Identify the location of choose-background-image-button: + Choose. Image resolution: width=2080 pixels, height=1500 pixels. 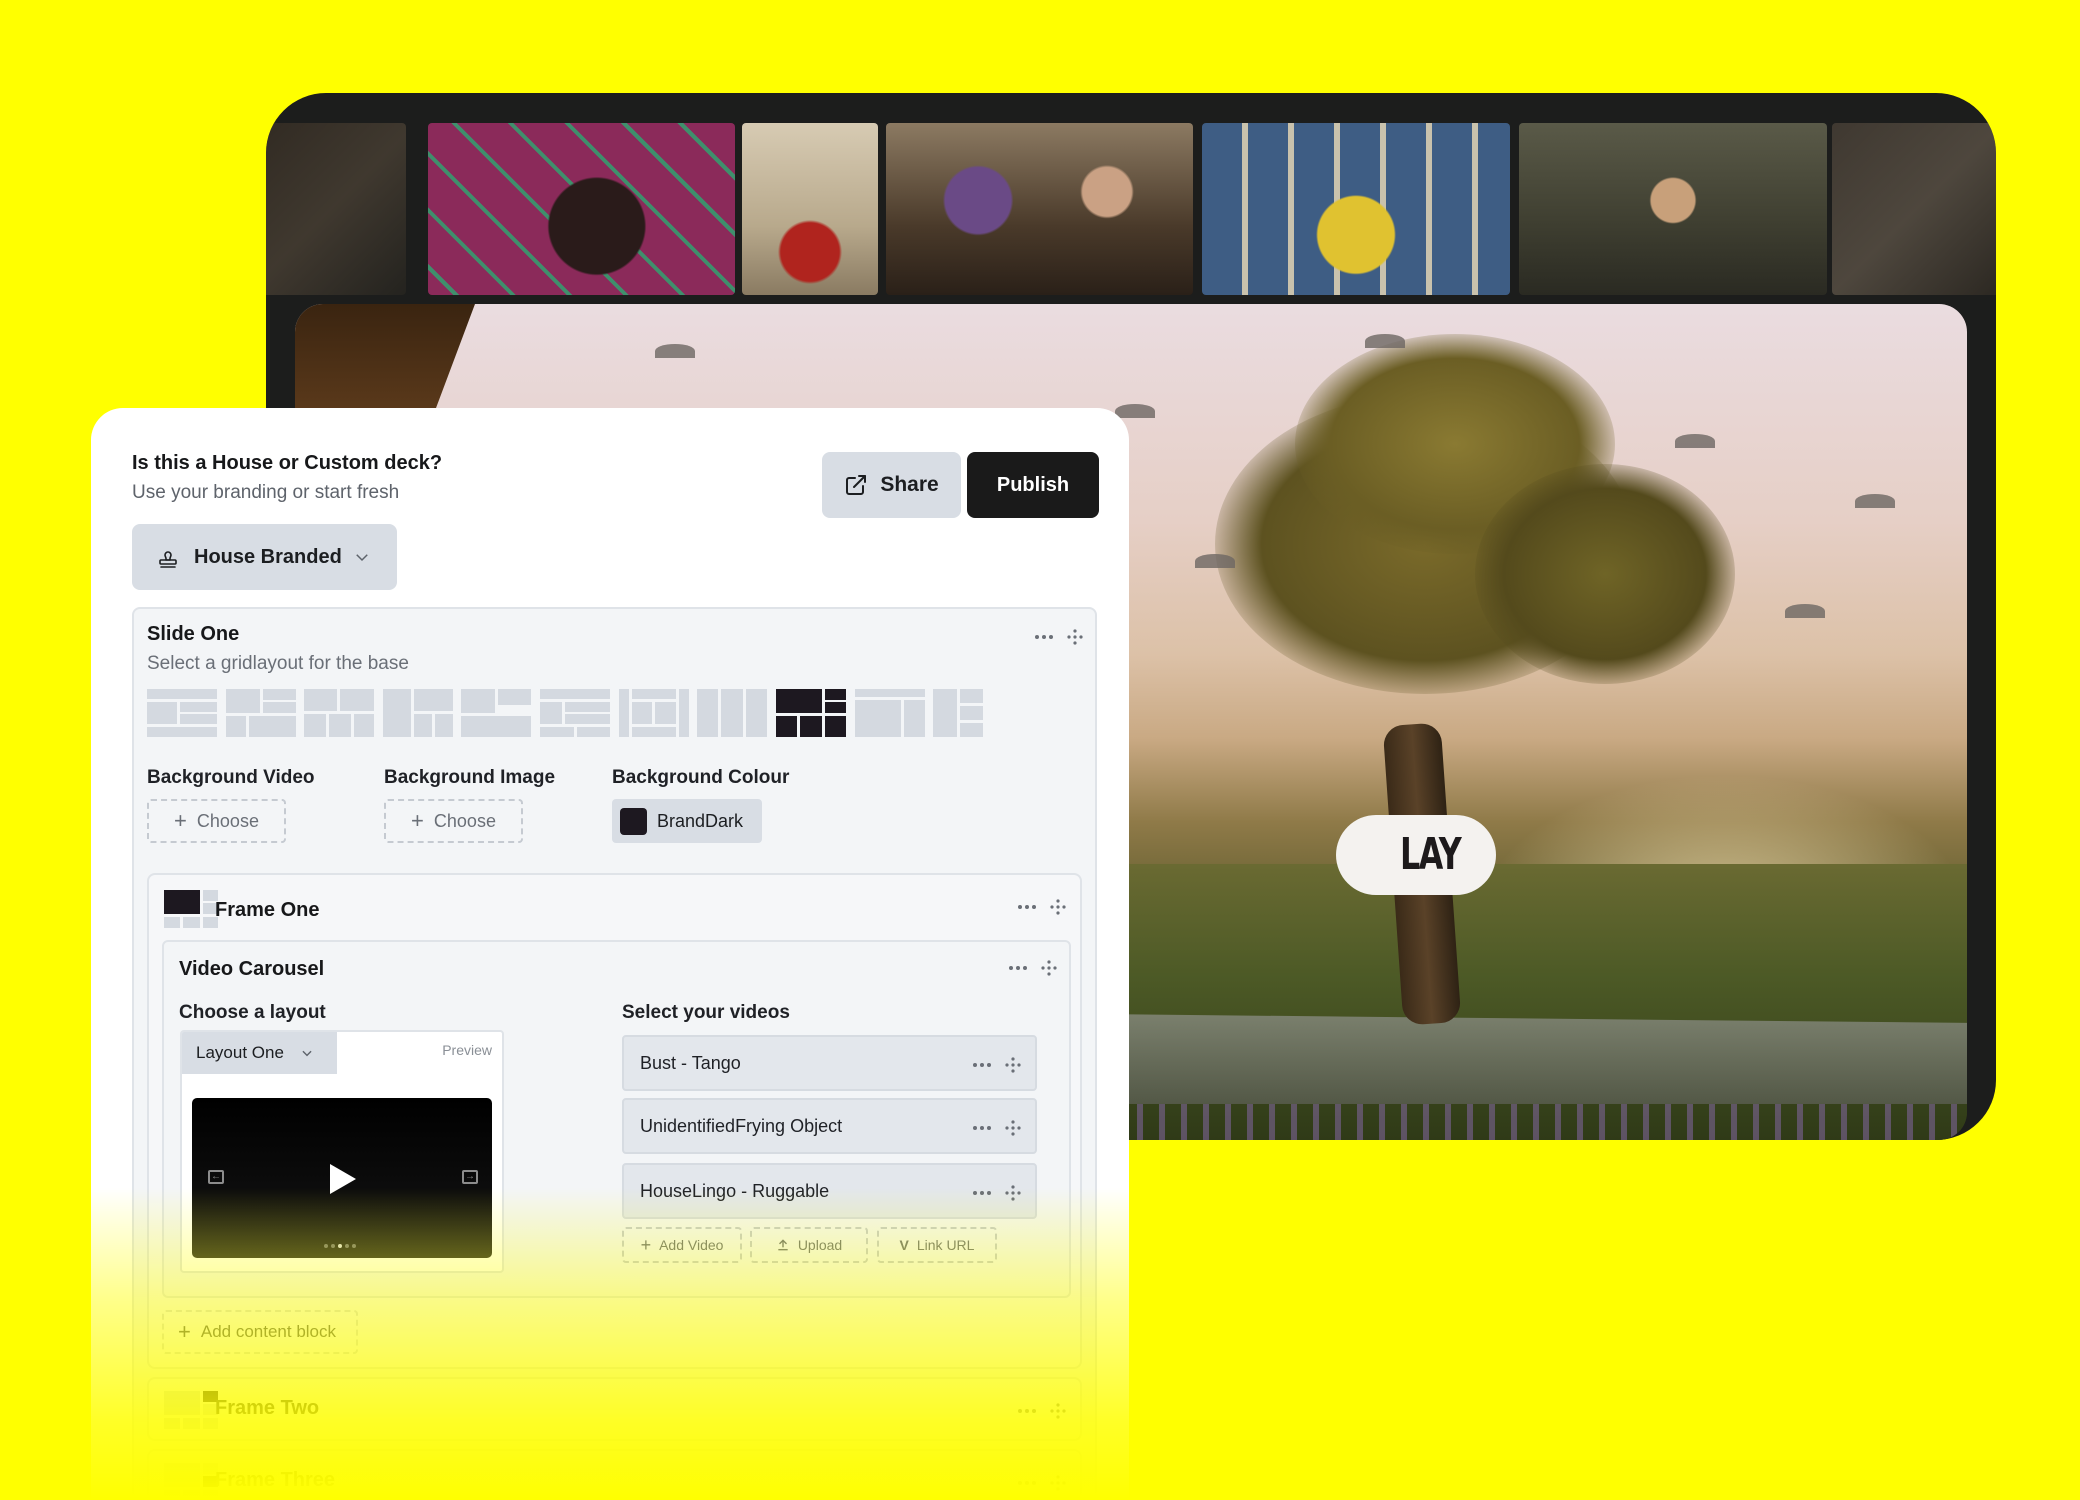
(453, 821).